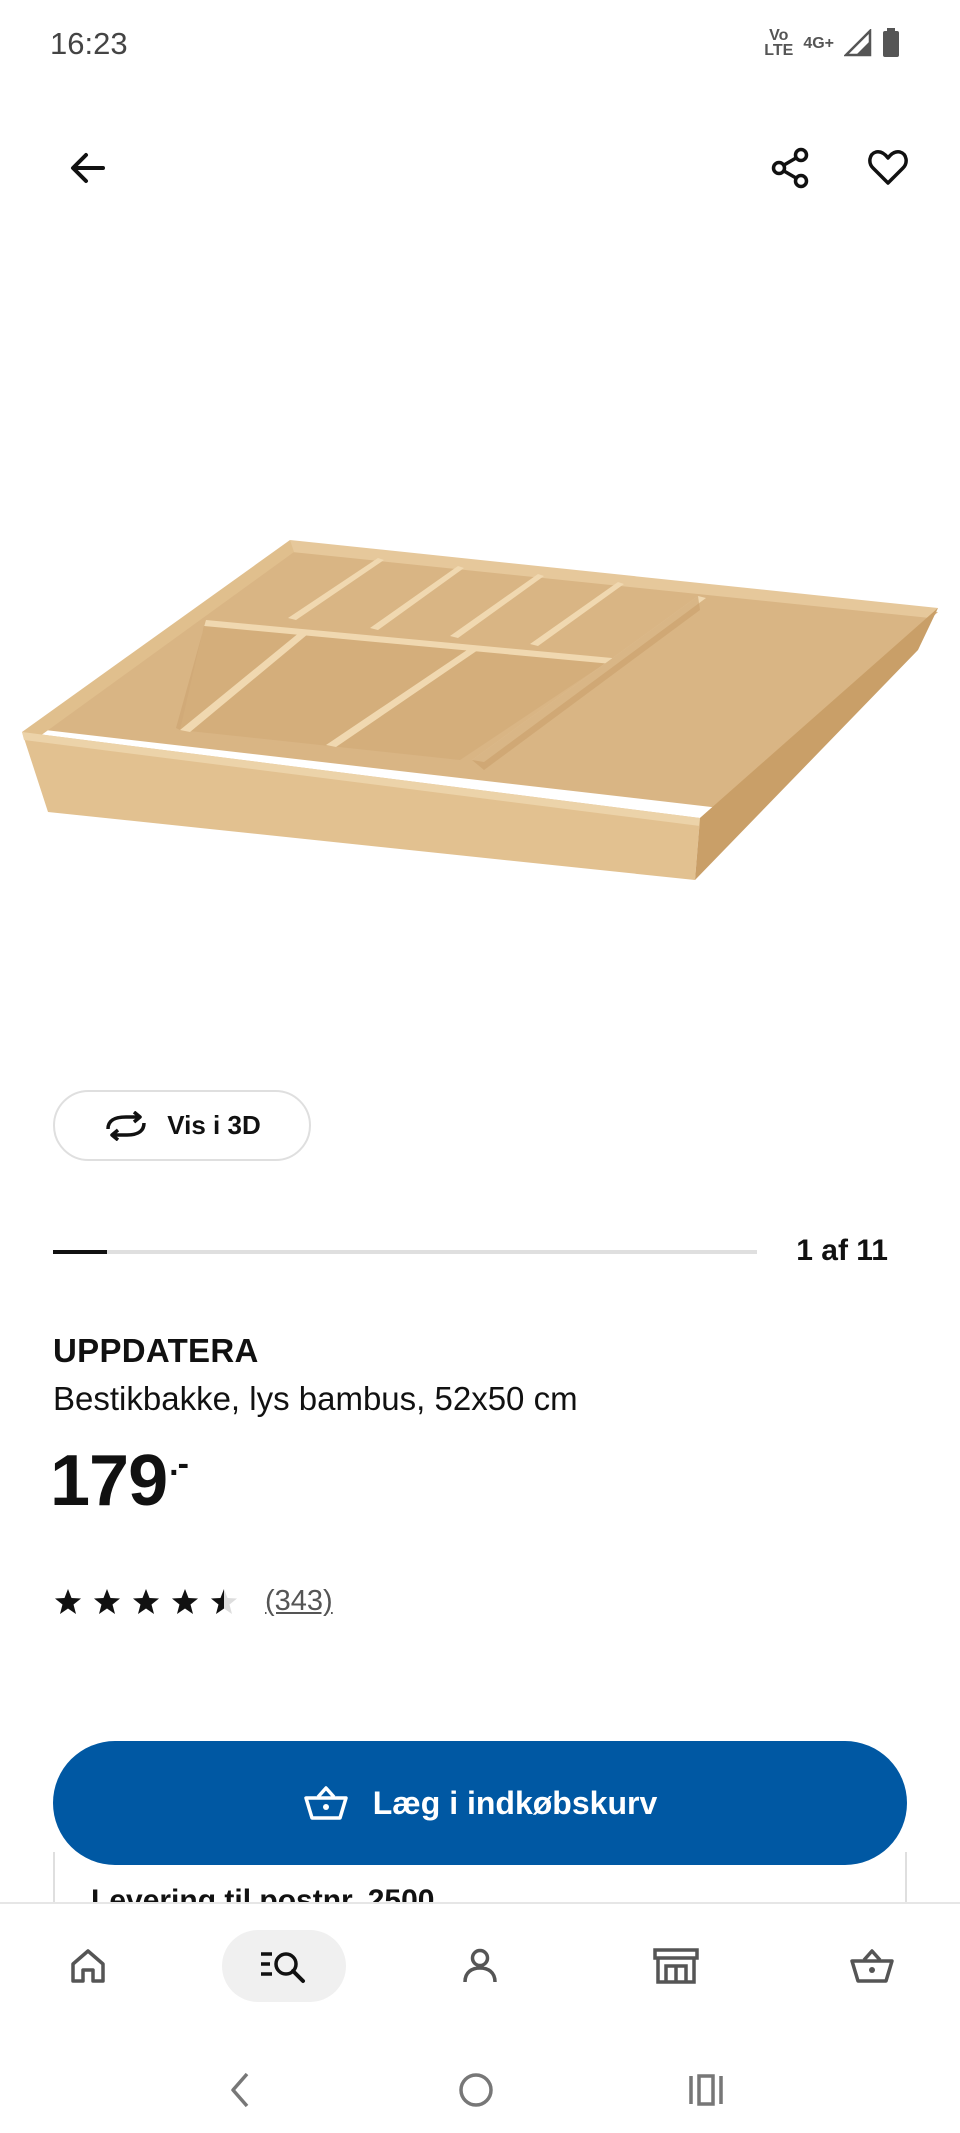 The image size is (960, 2133). I want to click on nav-home, so click(88, 1966).